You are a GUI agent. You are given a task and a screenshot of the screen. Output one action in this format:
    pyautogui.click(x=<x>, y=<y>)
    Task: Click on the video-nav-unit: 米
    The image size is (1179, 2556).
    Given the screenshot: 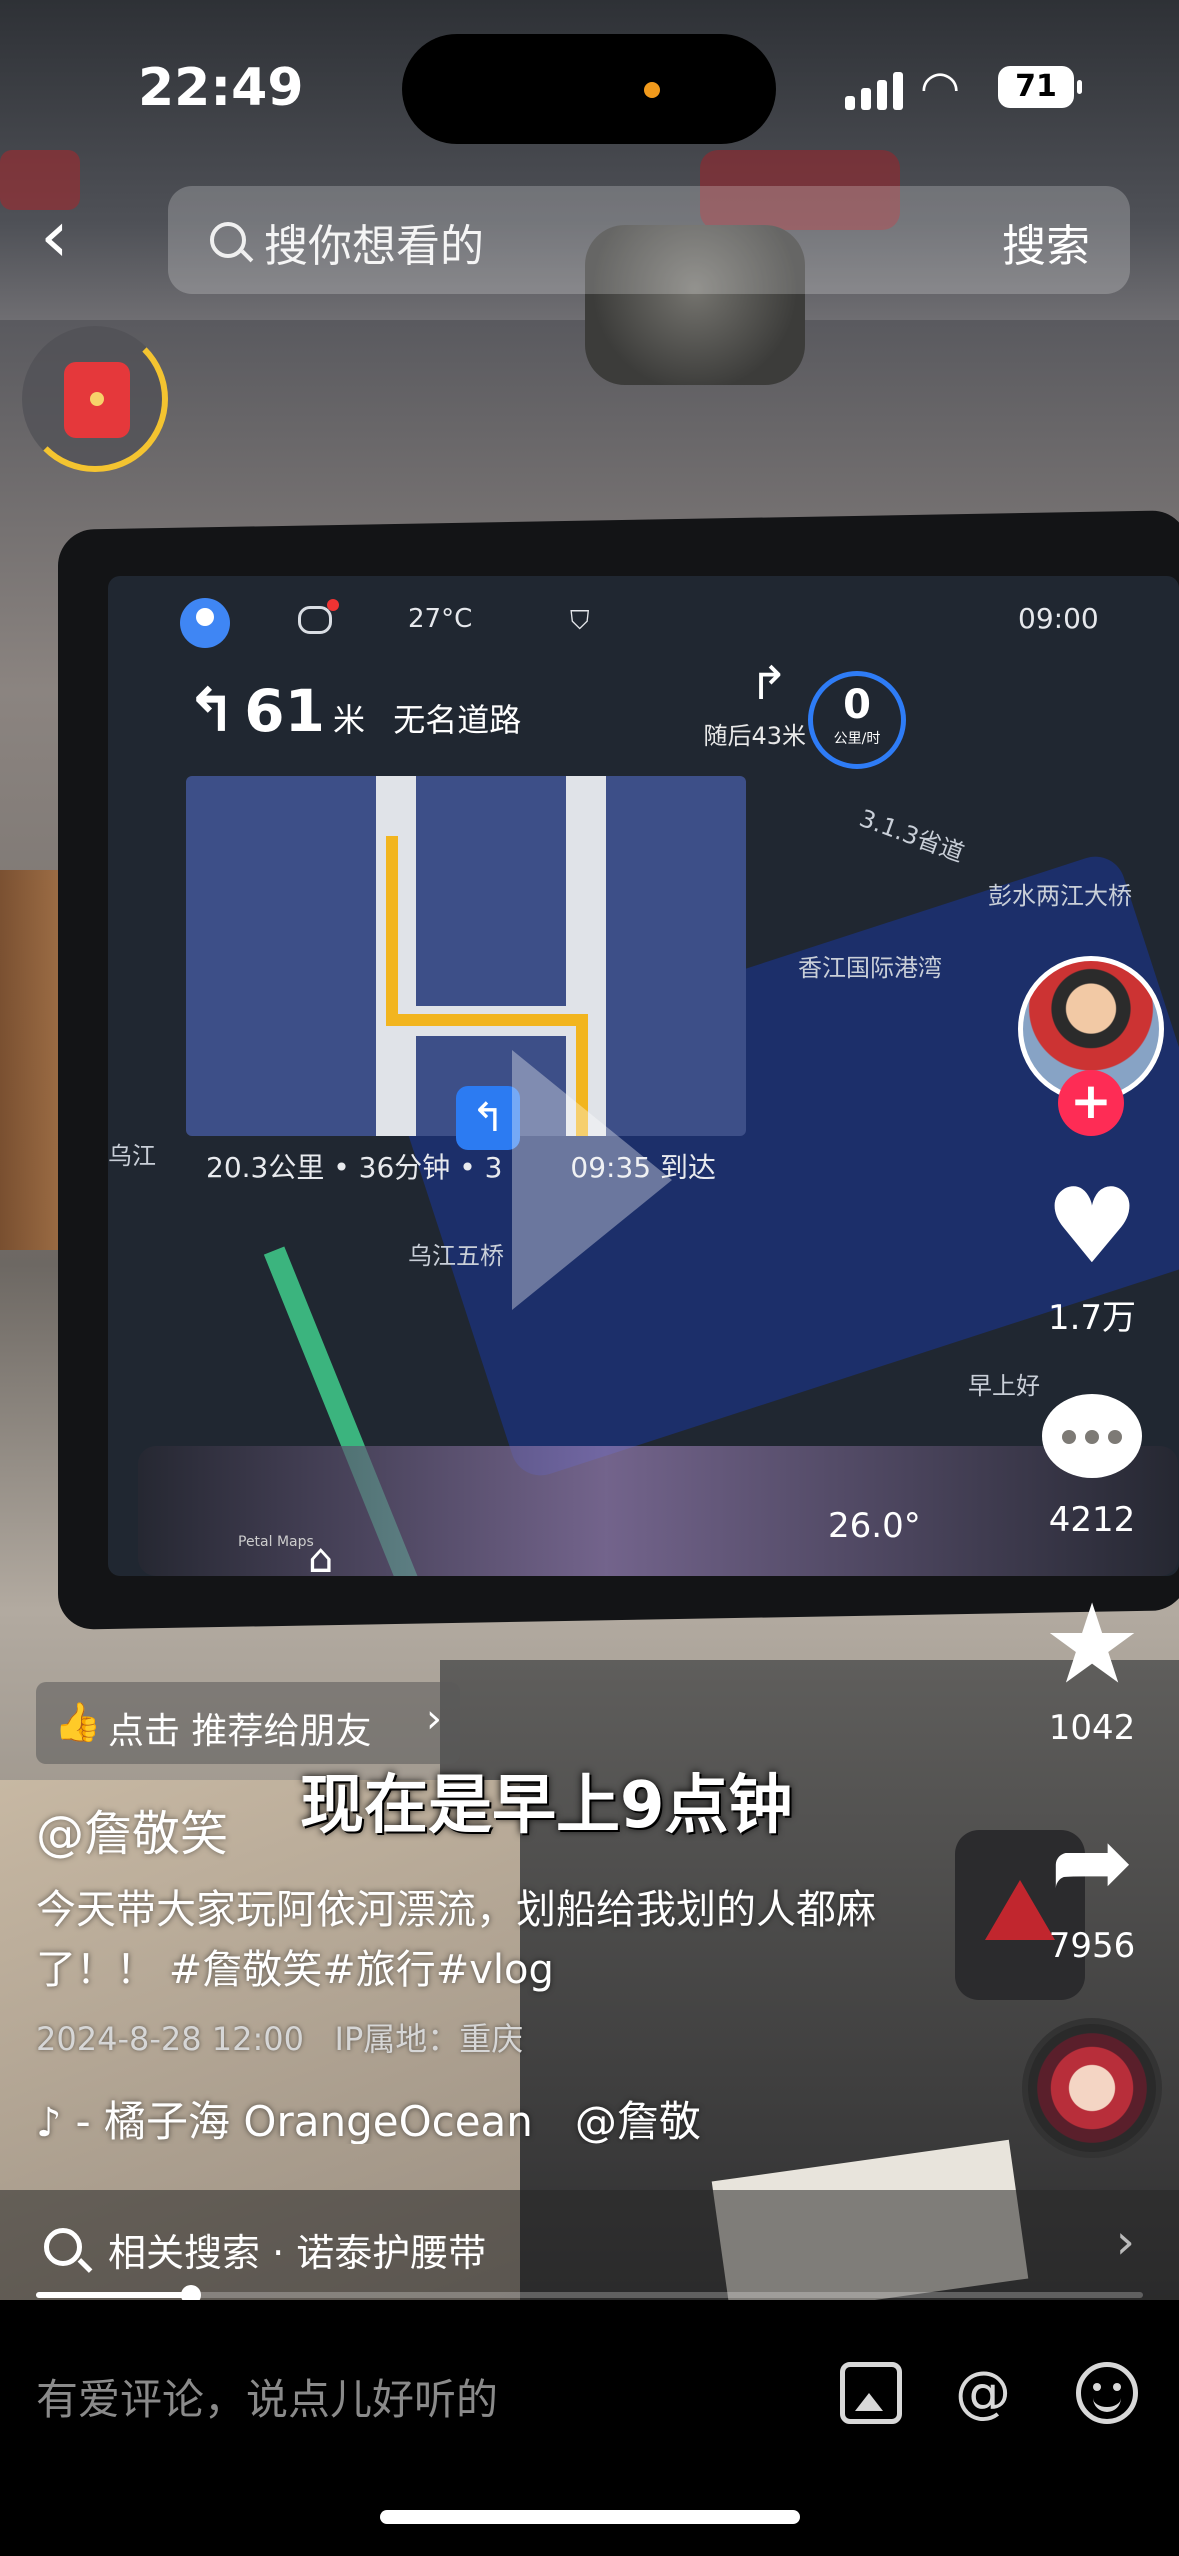 What is the action you would take?
    pyautogui.click(x=349, y=720)
    